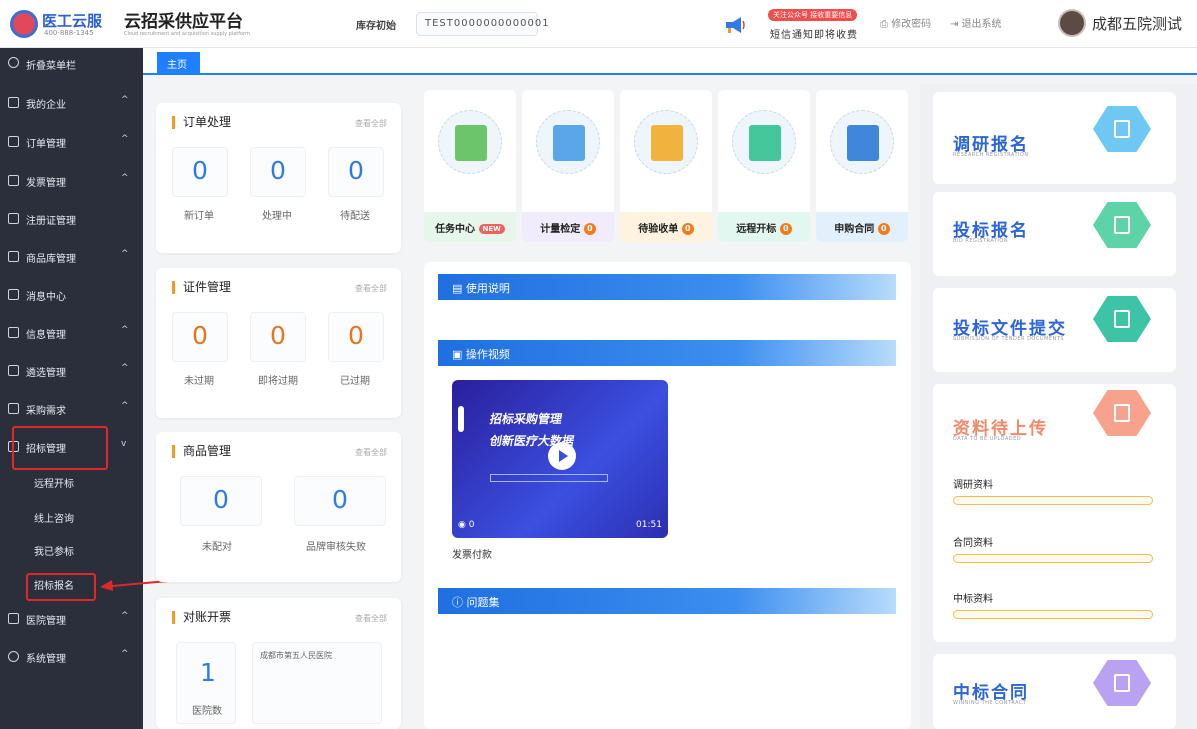 This screenshot has height=729, width=1197. I want to click on notice-tag: 关注公众号 接收重要信息, so click(813, 15).